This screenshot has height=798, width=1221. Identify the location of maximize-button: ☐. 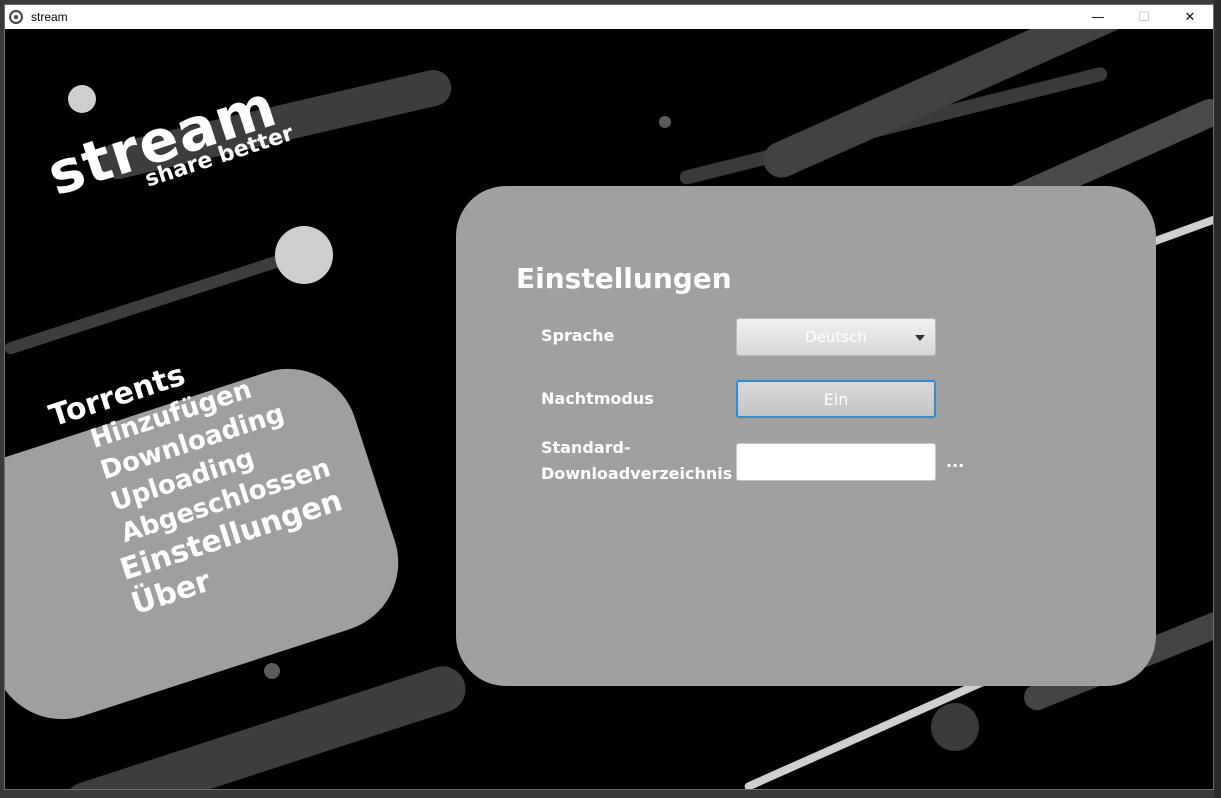
(1144, 17).